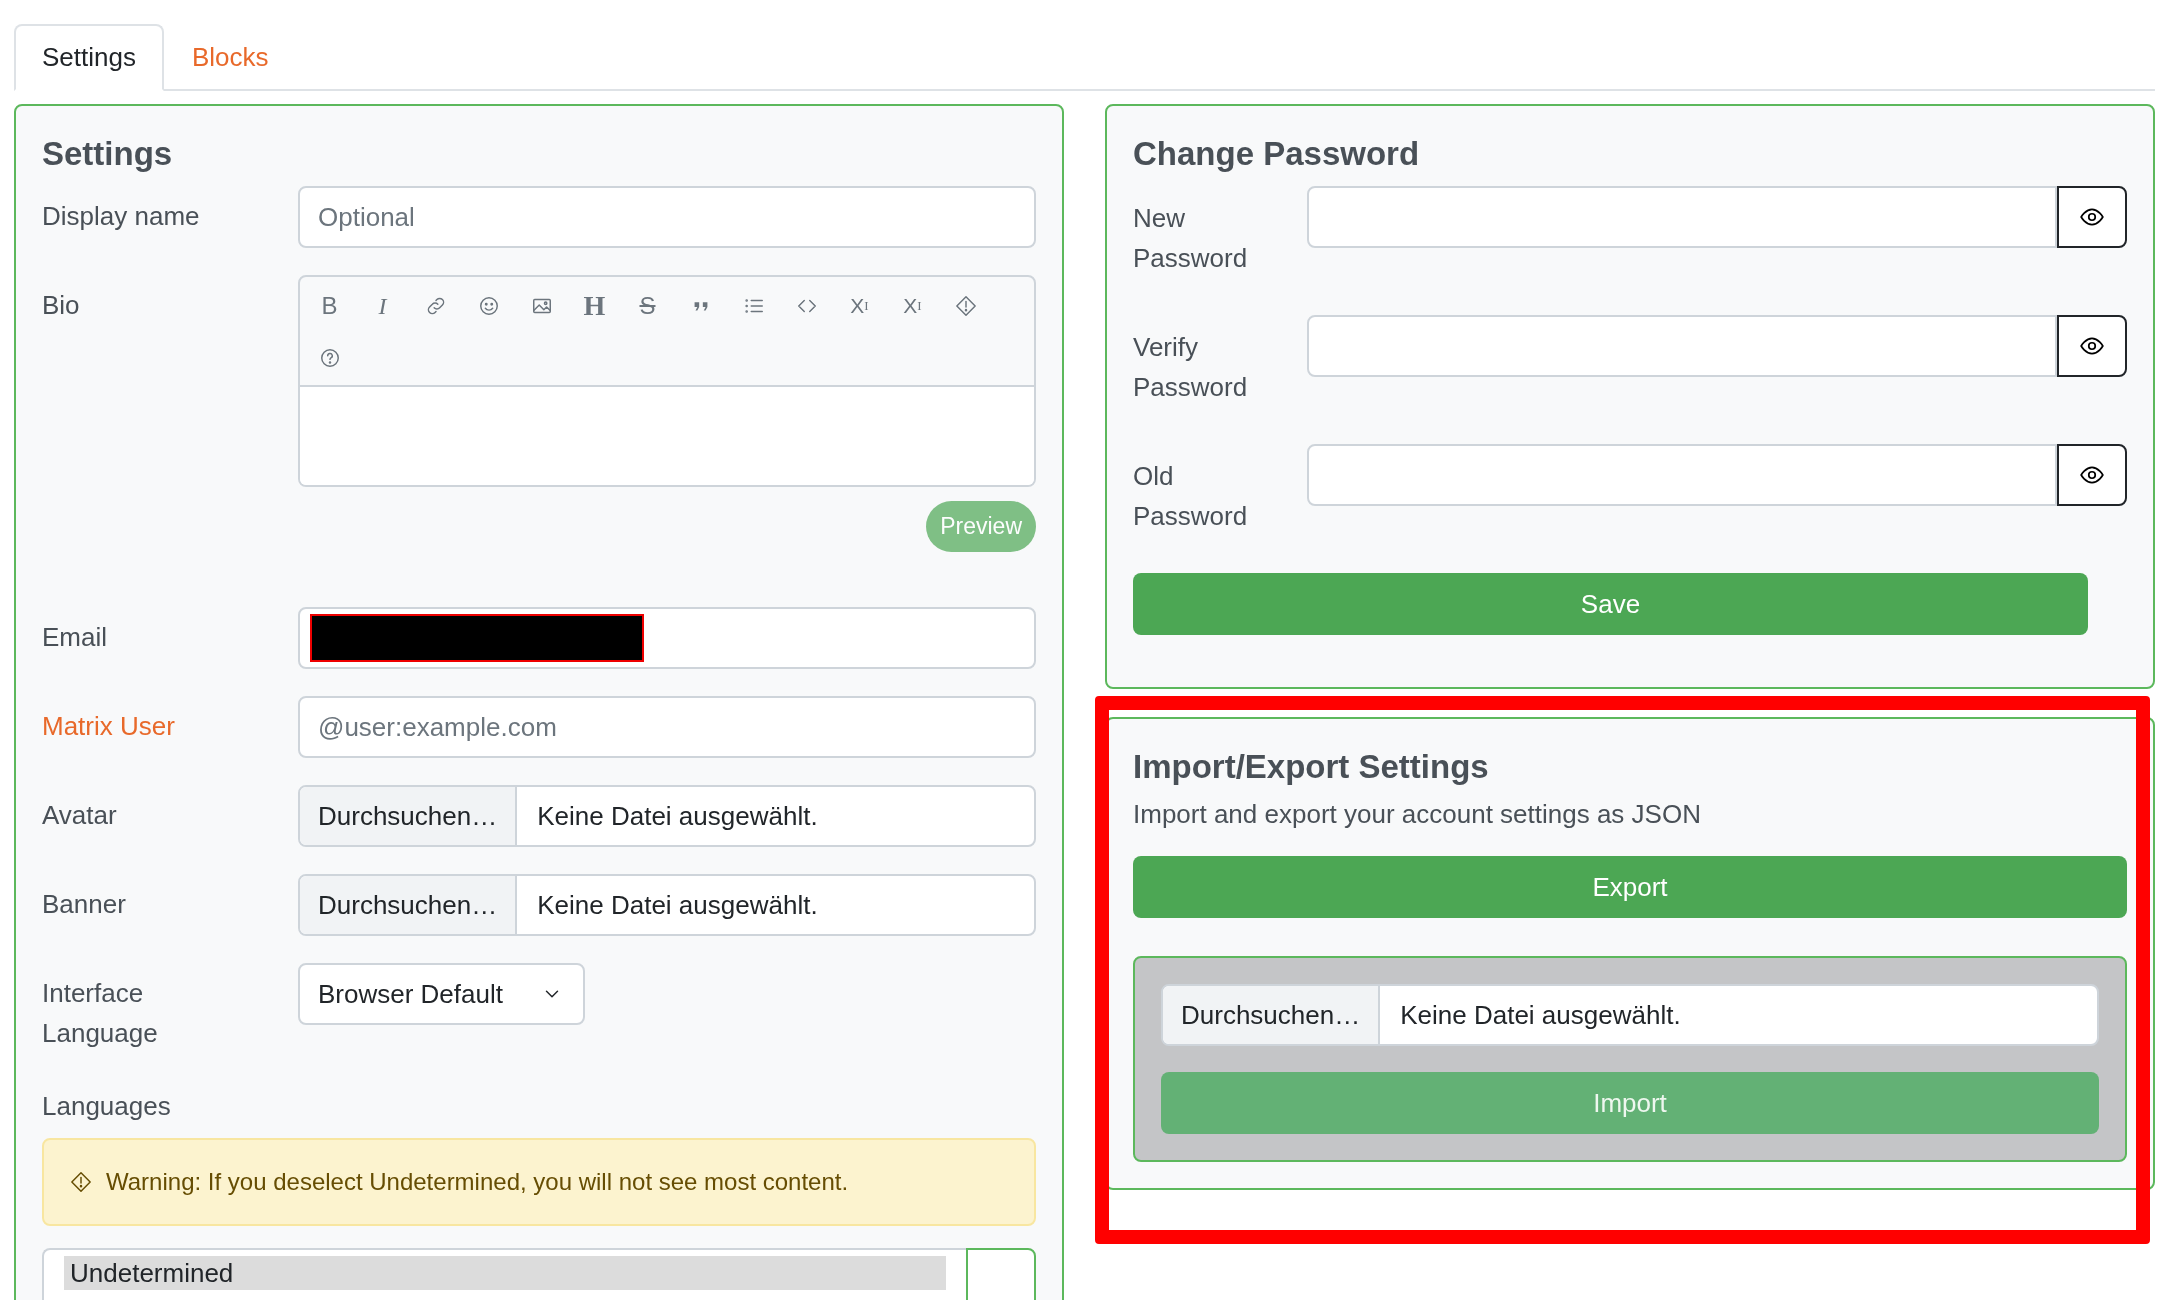 This screenshot has height=1300, width=2163. I want to click on heading-button: H, so click(594, 306).